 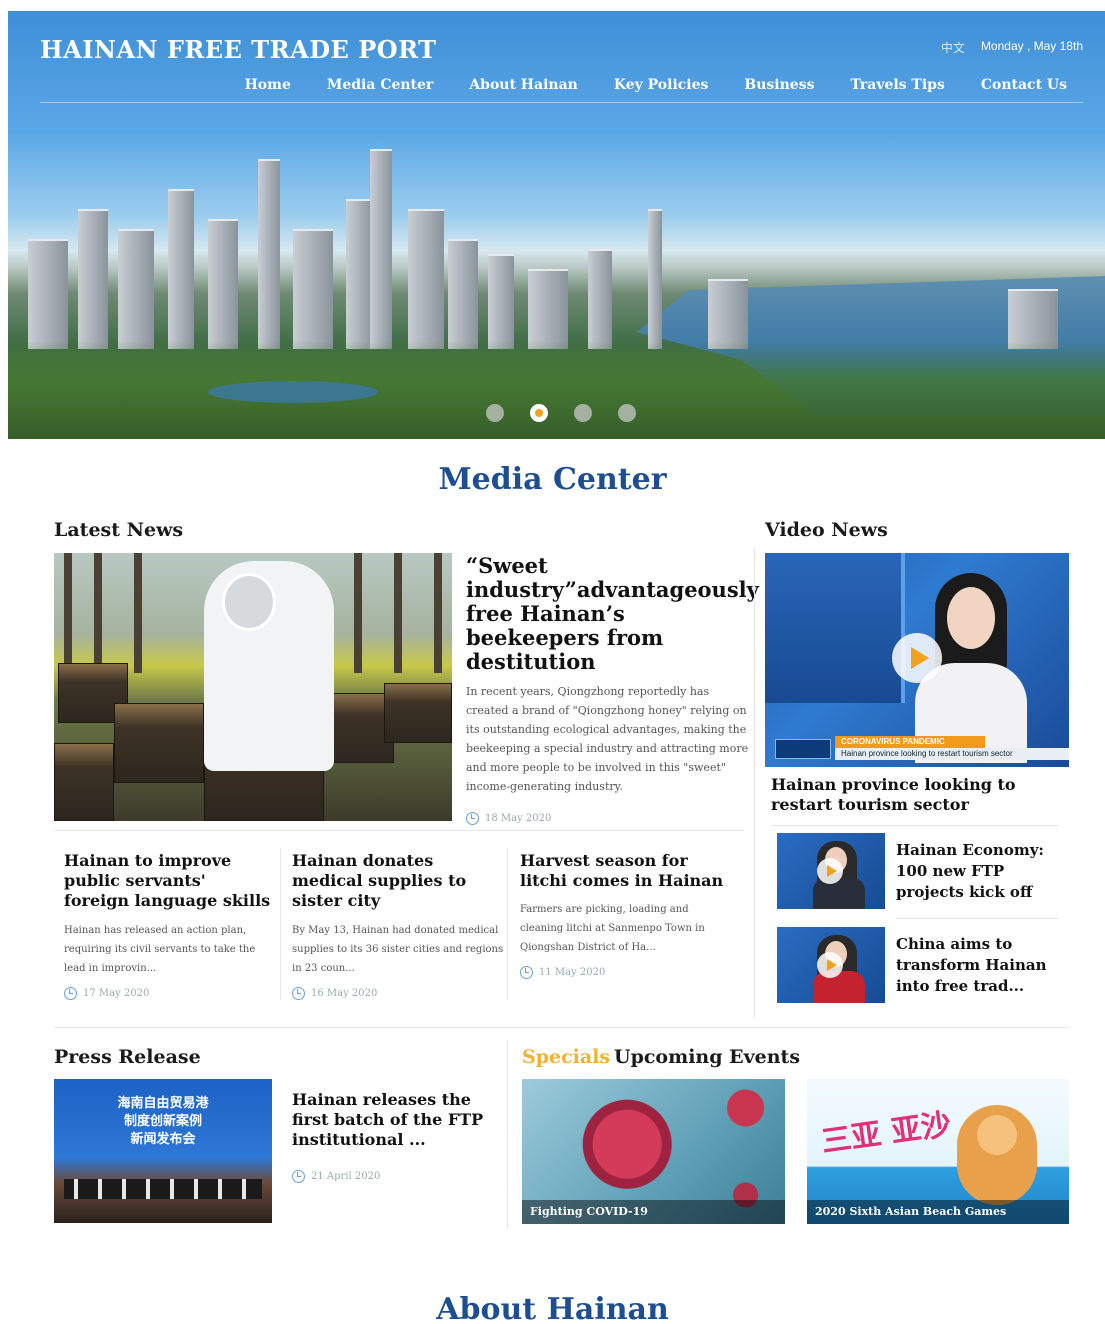 I want to click on nav-about-hainan: About Hainan, so click(x=523, y=85).